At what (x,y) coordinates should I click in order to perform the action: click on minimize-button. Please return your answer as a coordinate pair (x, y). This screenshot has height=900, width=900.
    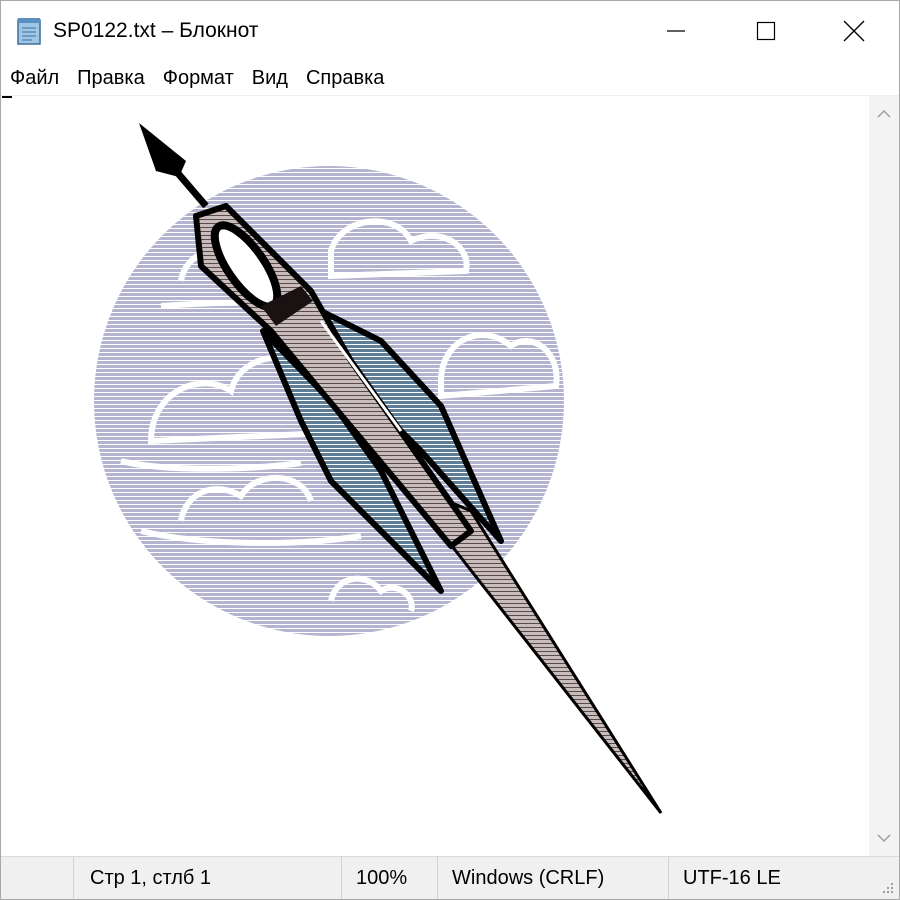
    Looking at the image, I should click on (676, 31).